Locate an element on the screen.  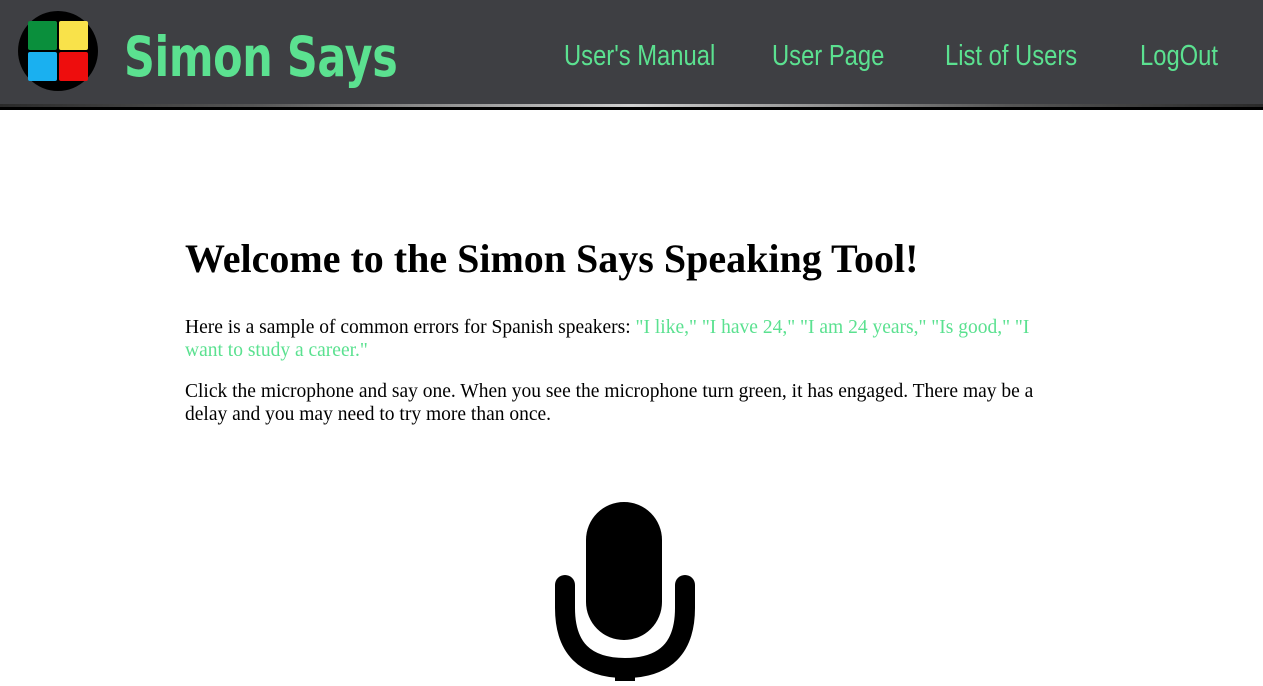
nav-link-logout: LogOut is located at coordinates (1179, 56).